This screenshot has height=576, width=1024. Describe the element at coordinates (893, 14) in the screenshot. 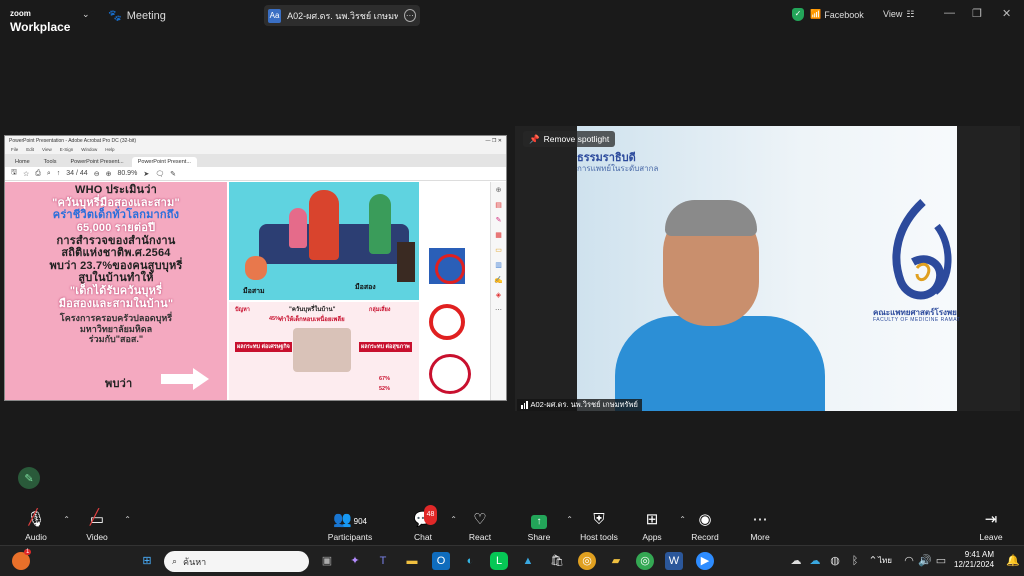

I see `view-label: View` at that location.